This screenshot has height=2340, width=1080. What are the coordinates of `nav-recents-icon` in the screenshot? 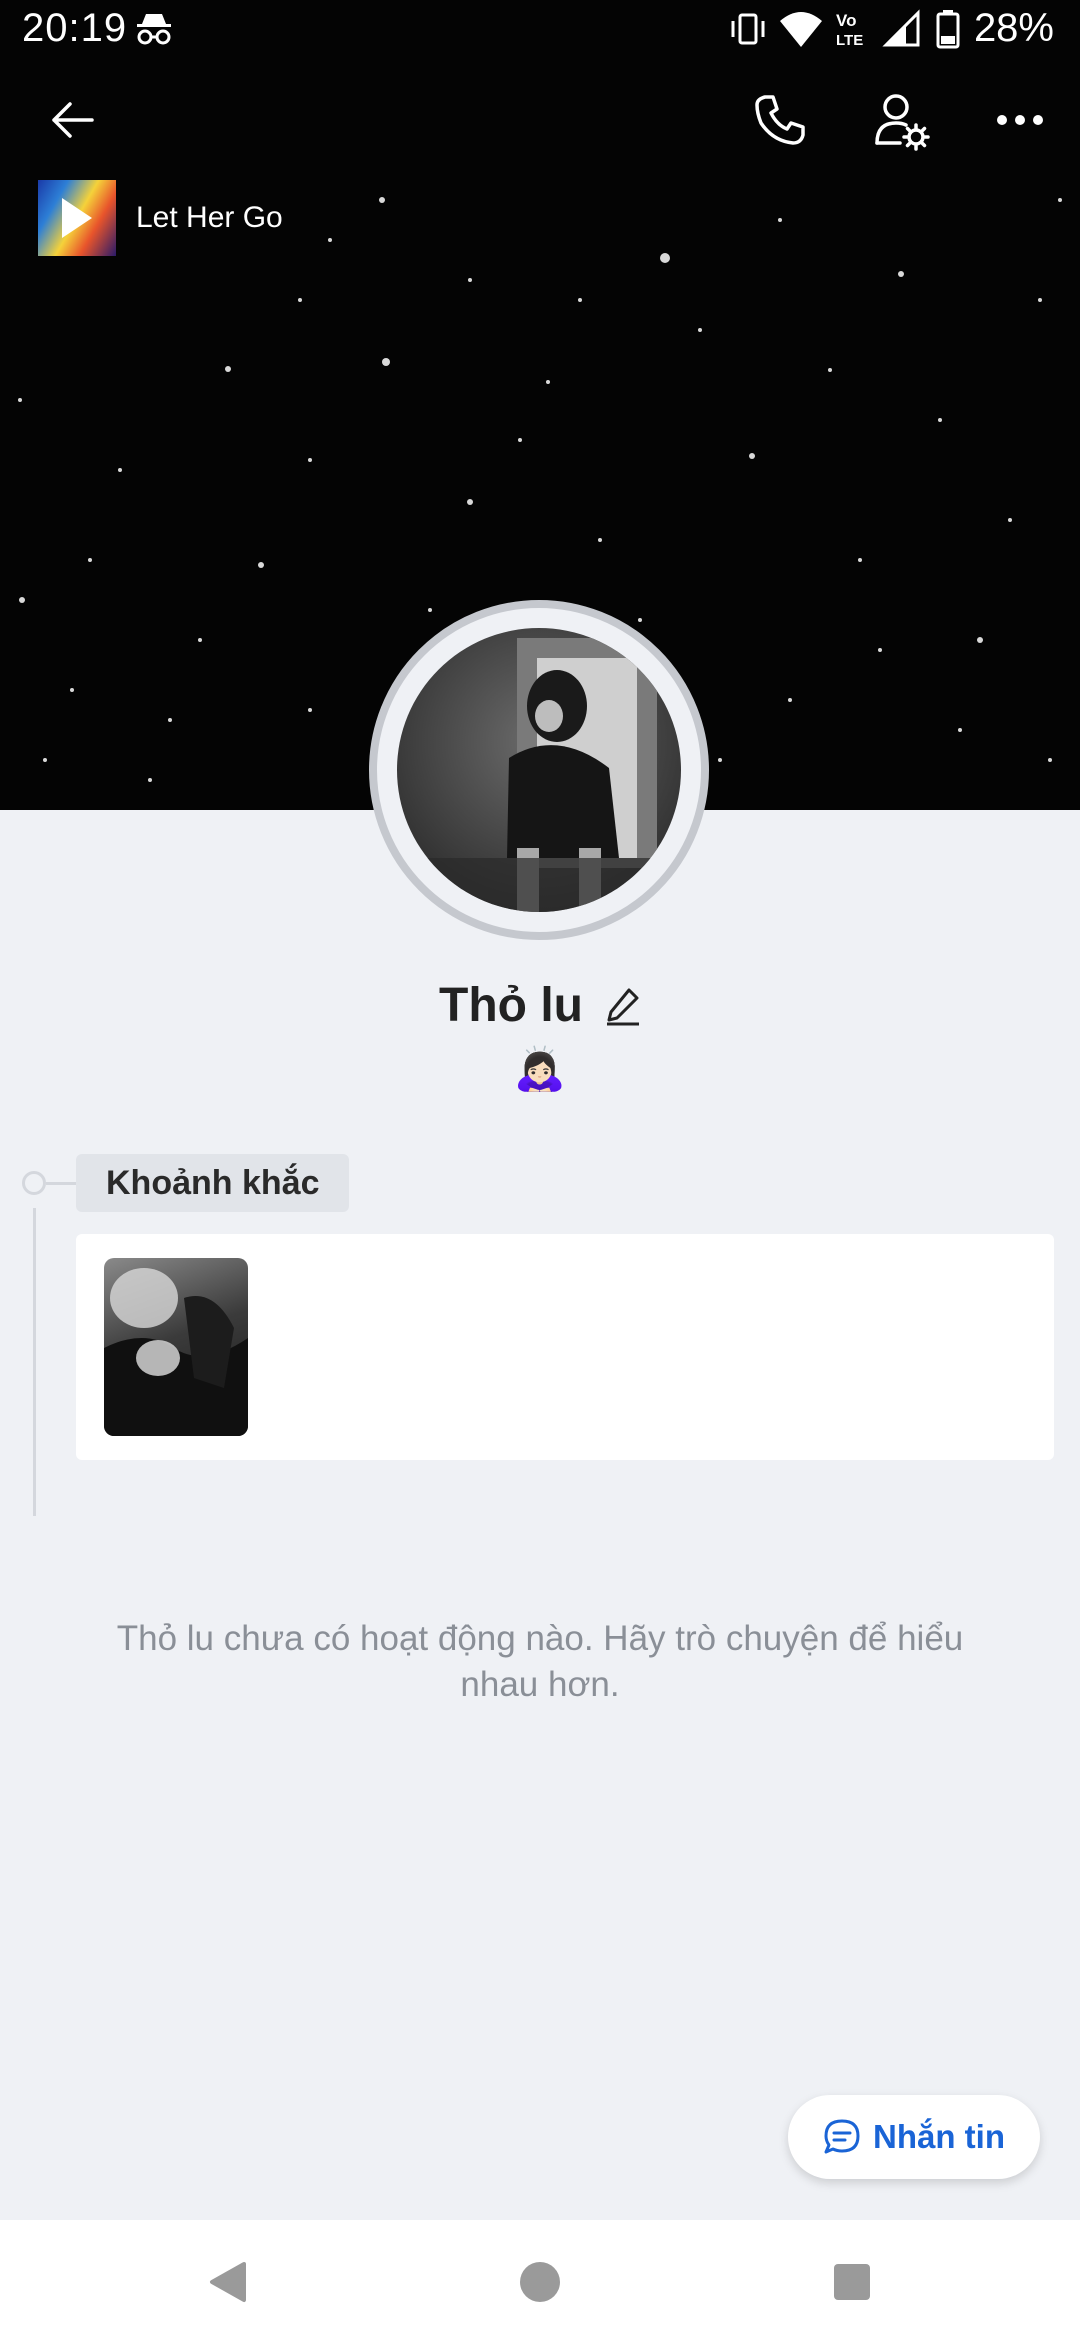 It's located at (852, 2282).